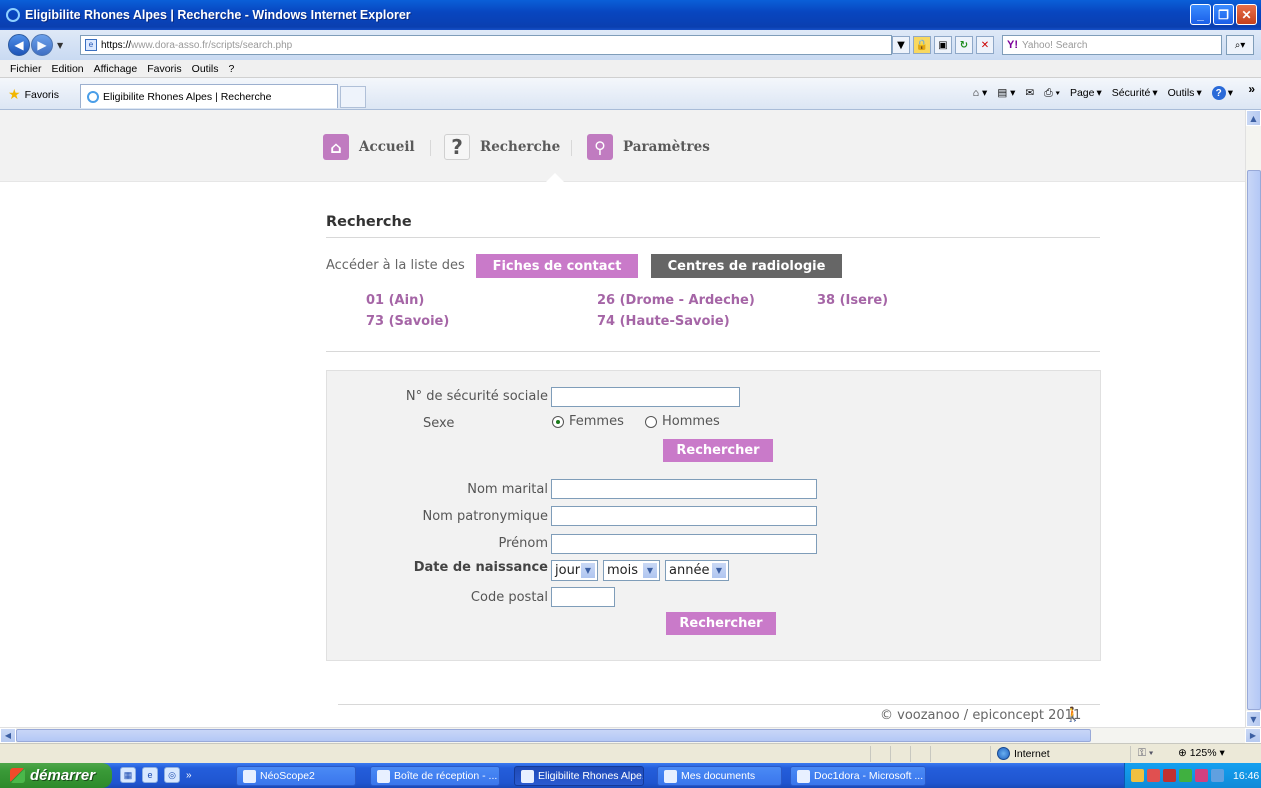 The width and height of the screenshot is (1261, 788). I want to click on protected-mode-icon: ⚿ ▾, so click(1145, 753).